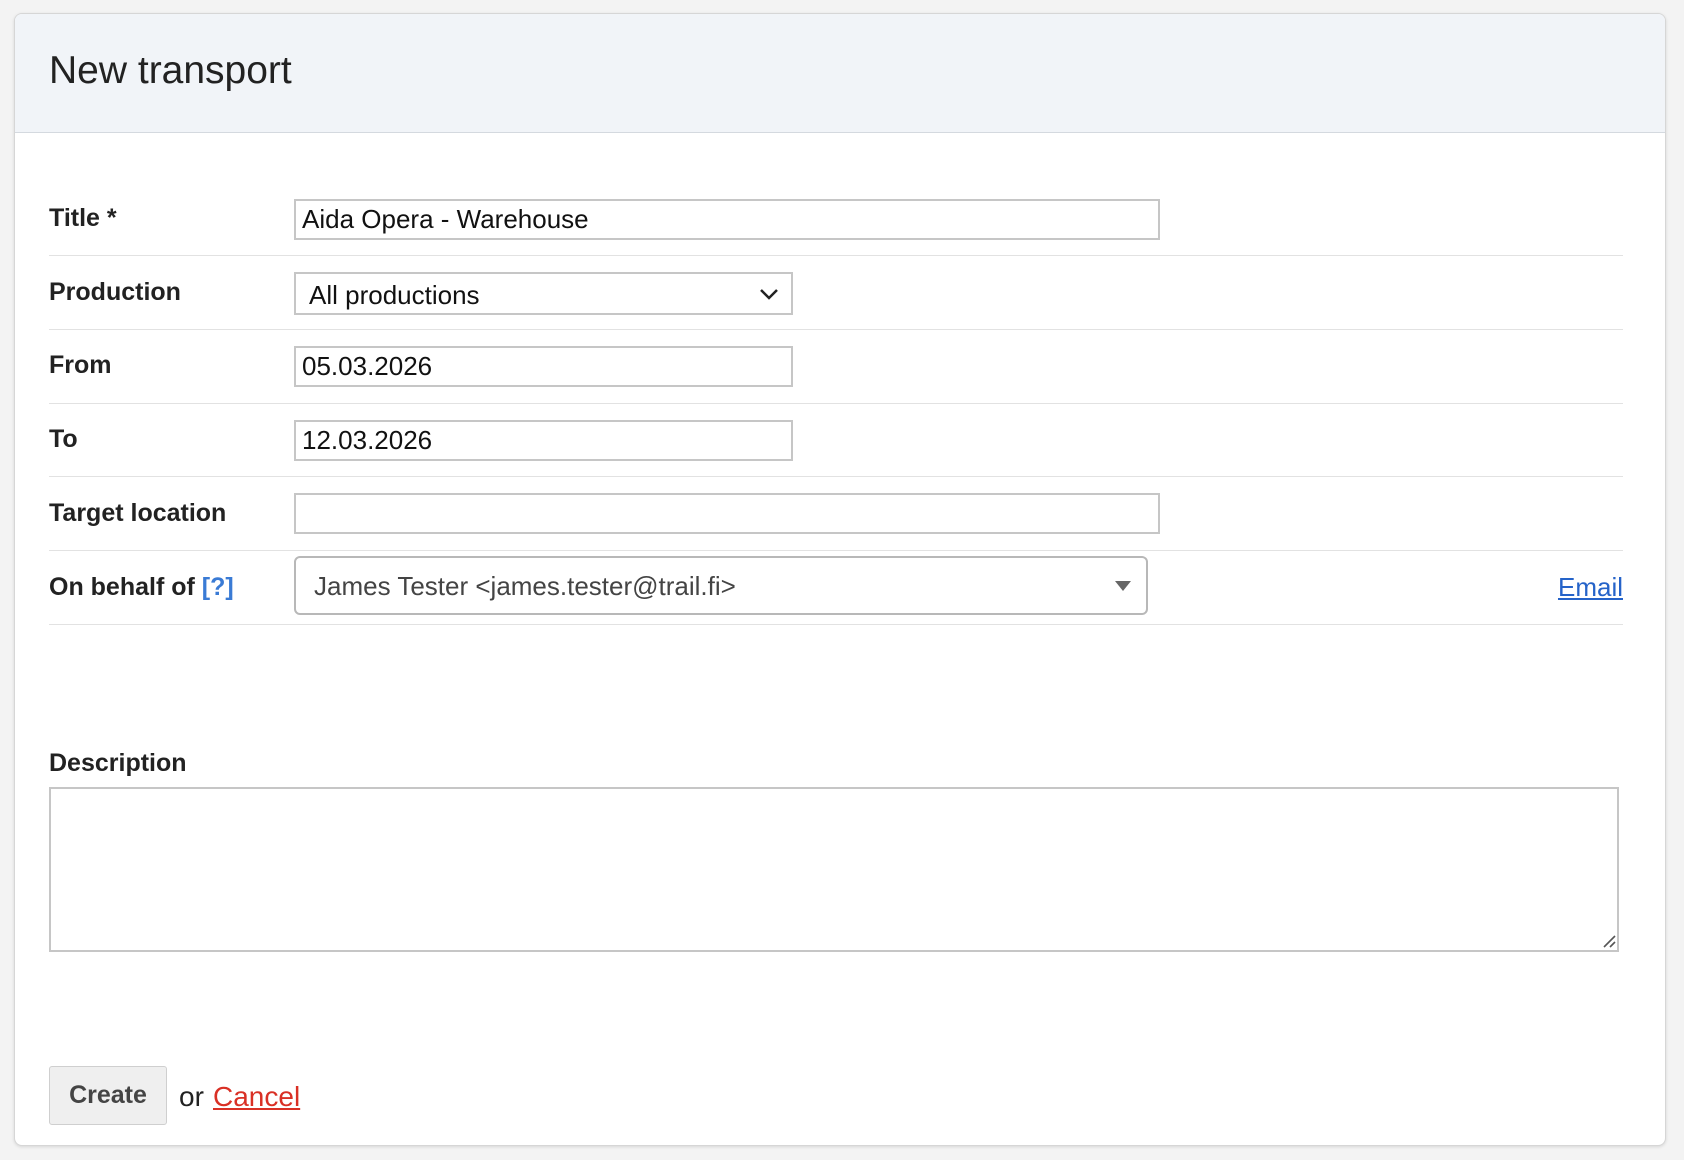  I want to click on on-behalf-of-label-text: On behalf of, so click(122, 587).